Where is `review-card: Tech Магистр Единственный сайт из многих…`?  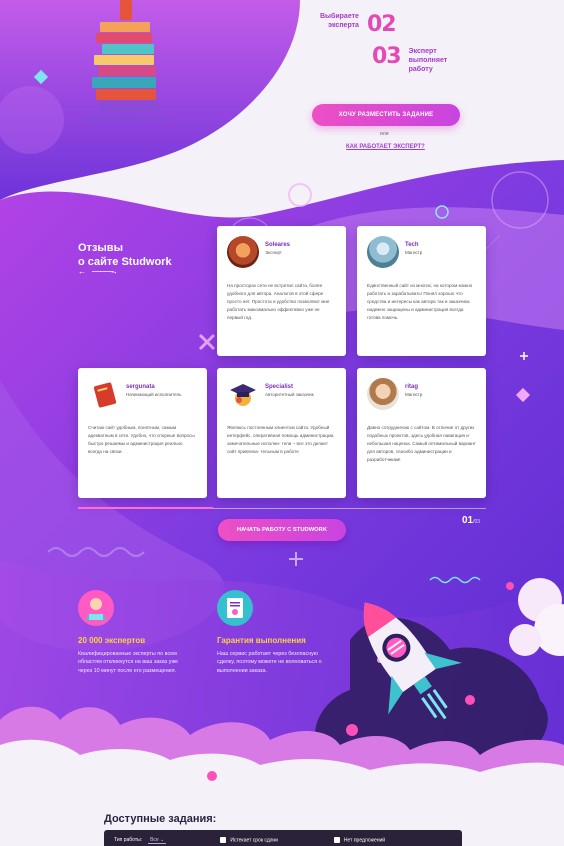
review-card: Tech Магистр Единственный сайт из многих… is located at coordinates (421, 291).